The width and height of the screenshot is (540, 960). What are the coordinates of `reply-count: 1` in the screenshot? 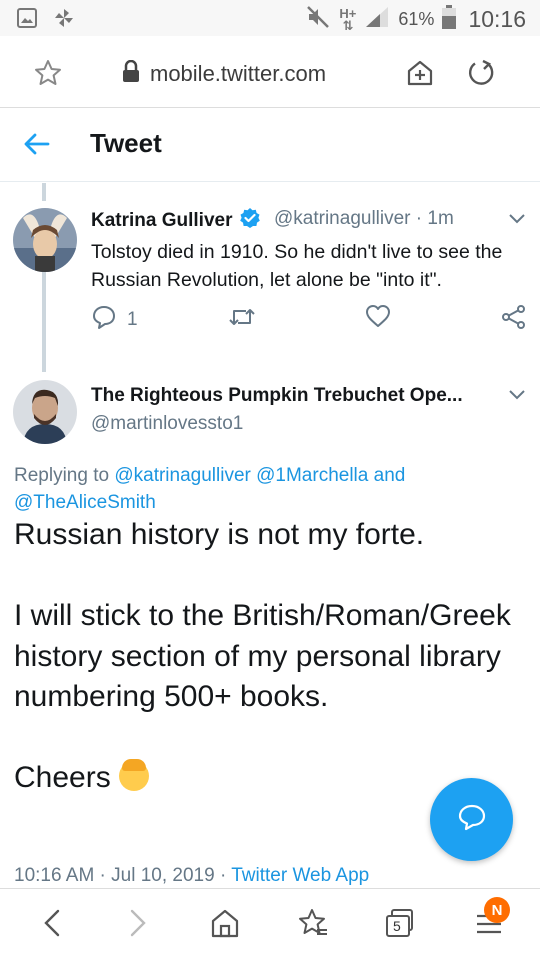 It's located at (132, 319).